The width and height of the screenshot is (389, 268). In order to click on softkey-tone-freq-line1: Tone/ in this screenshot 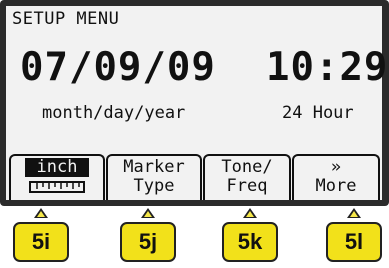, I will do `click(247, 167)`.